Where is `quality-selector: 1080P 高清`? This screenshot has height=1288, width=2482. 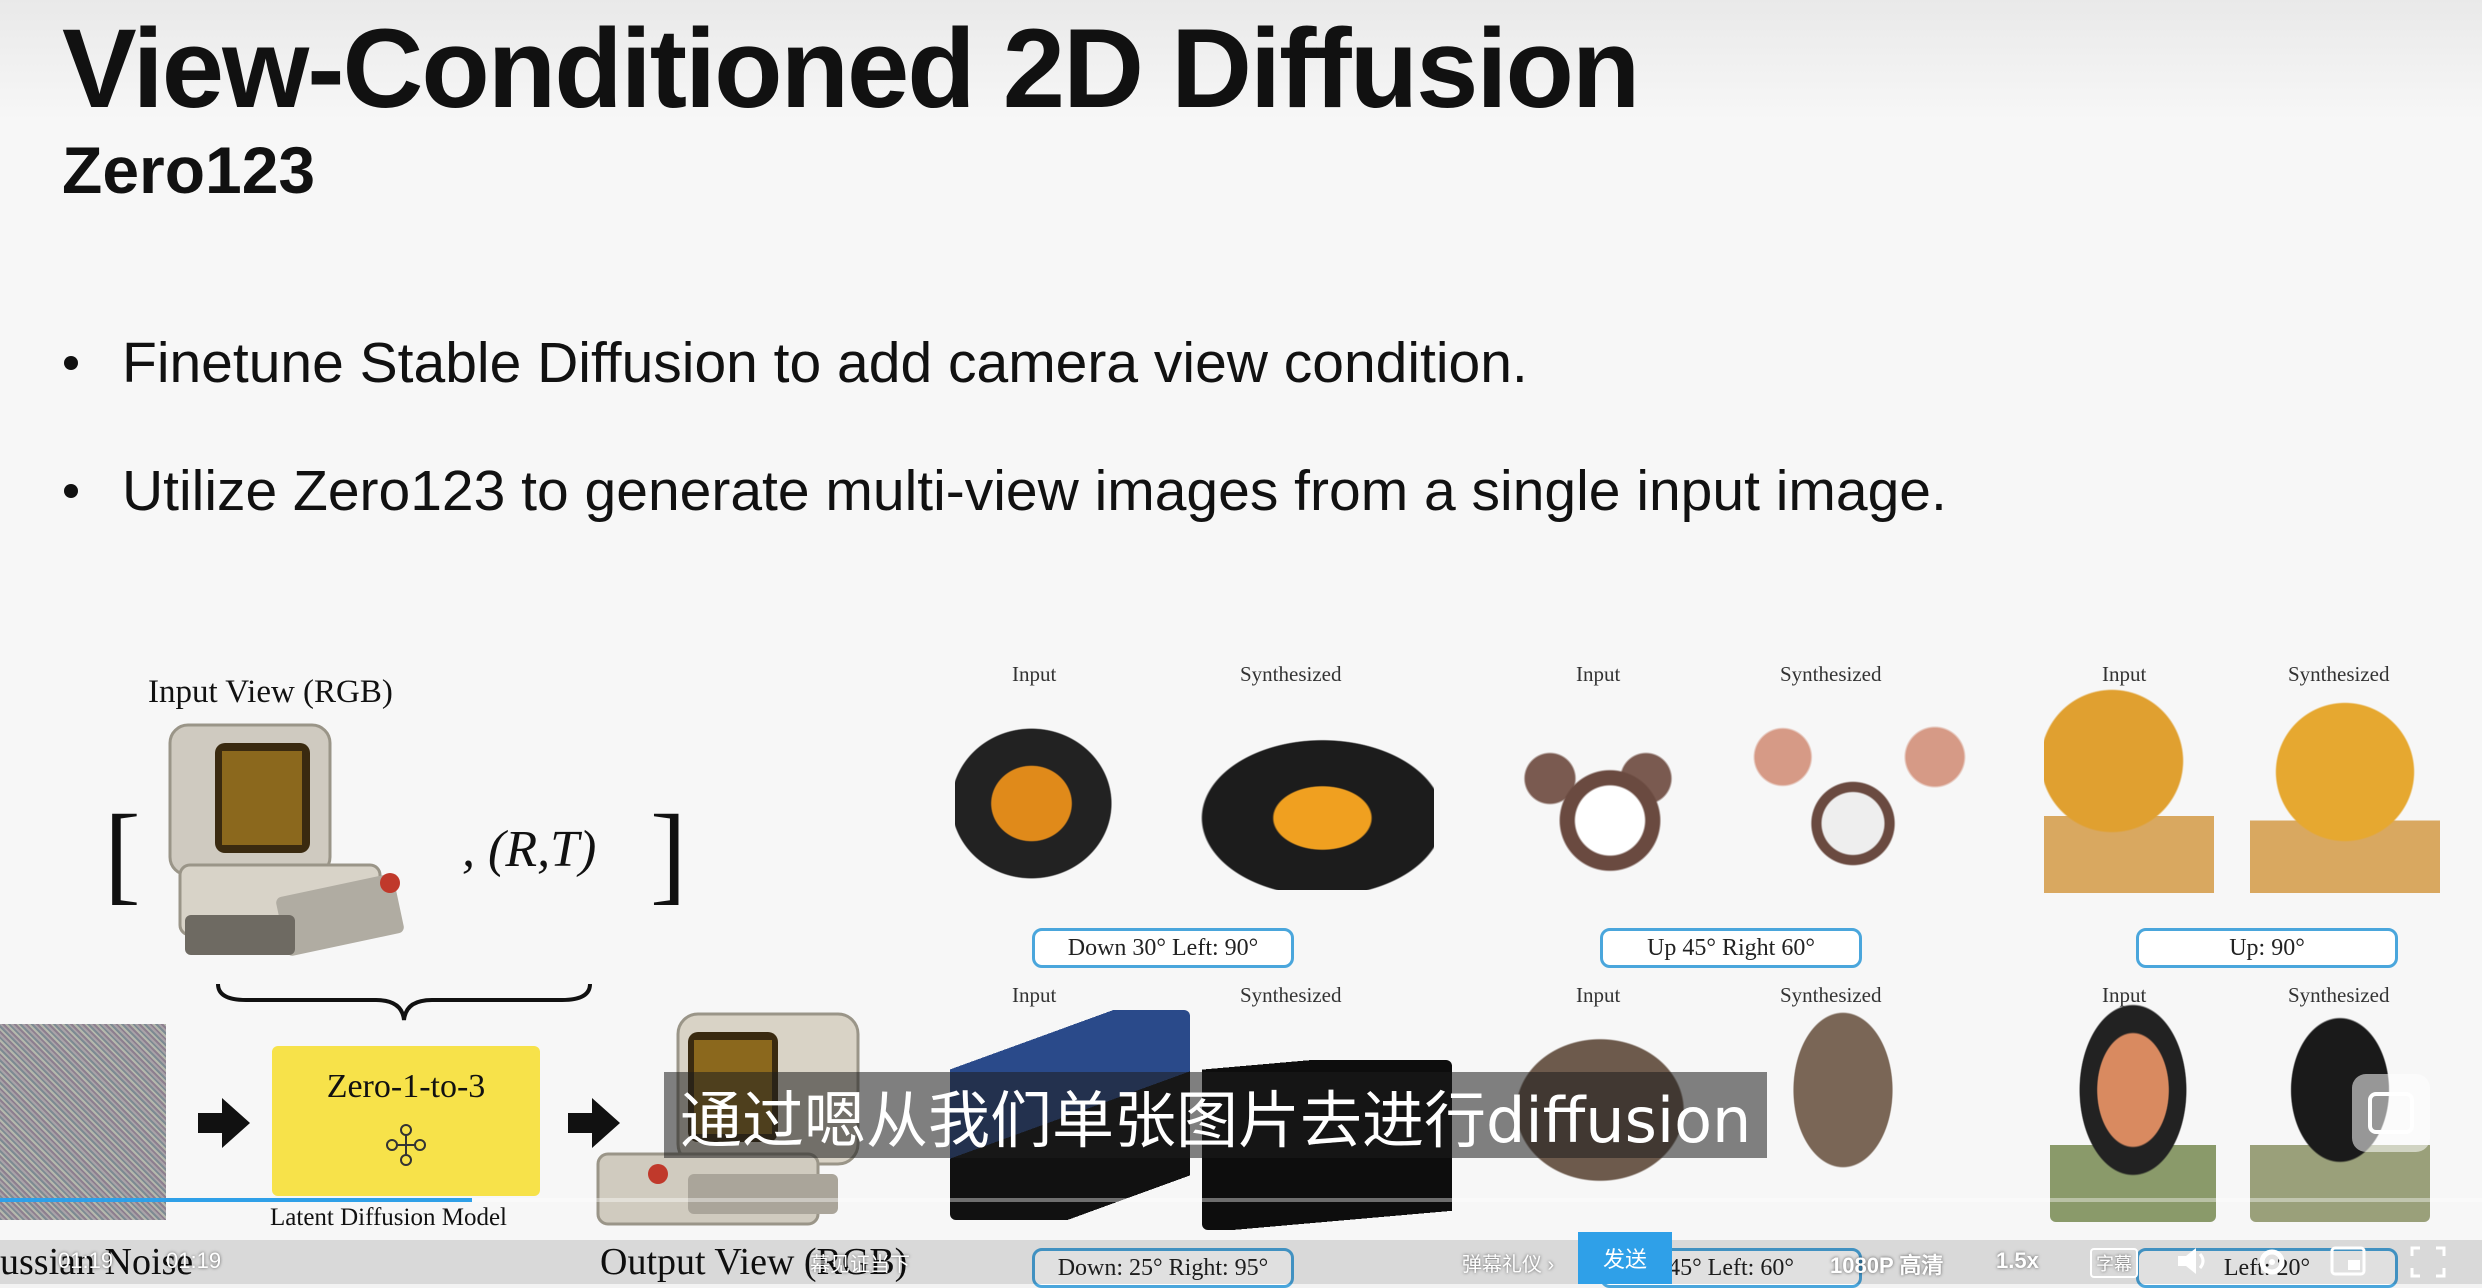
quality-selector: 1080P 高清 is located at coordinates (1886, 1264).